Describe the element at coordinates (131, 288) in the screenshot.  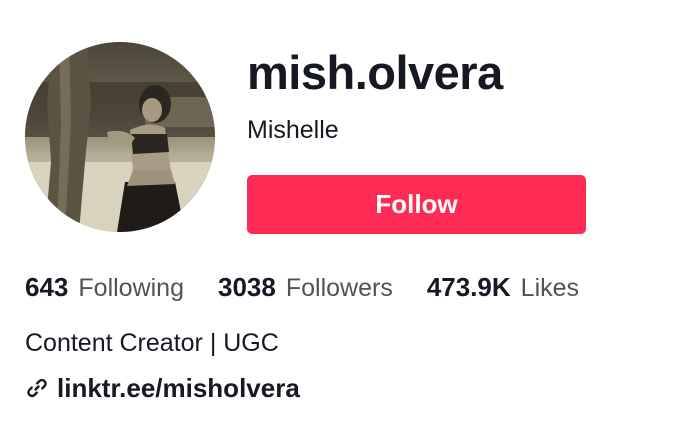
I see `following-label: Following` at that location.